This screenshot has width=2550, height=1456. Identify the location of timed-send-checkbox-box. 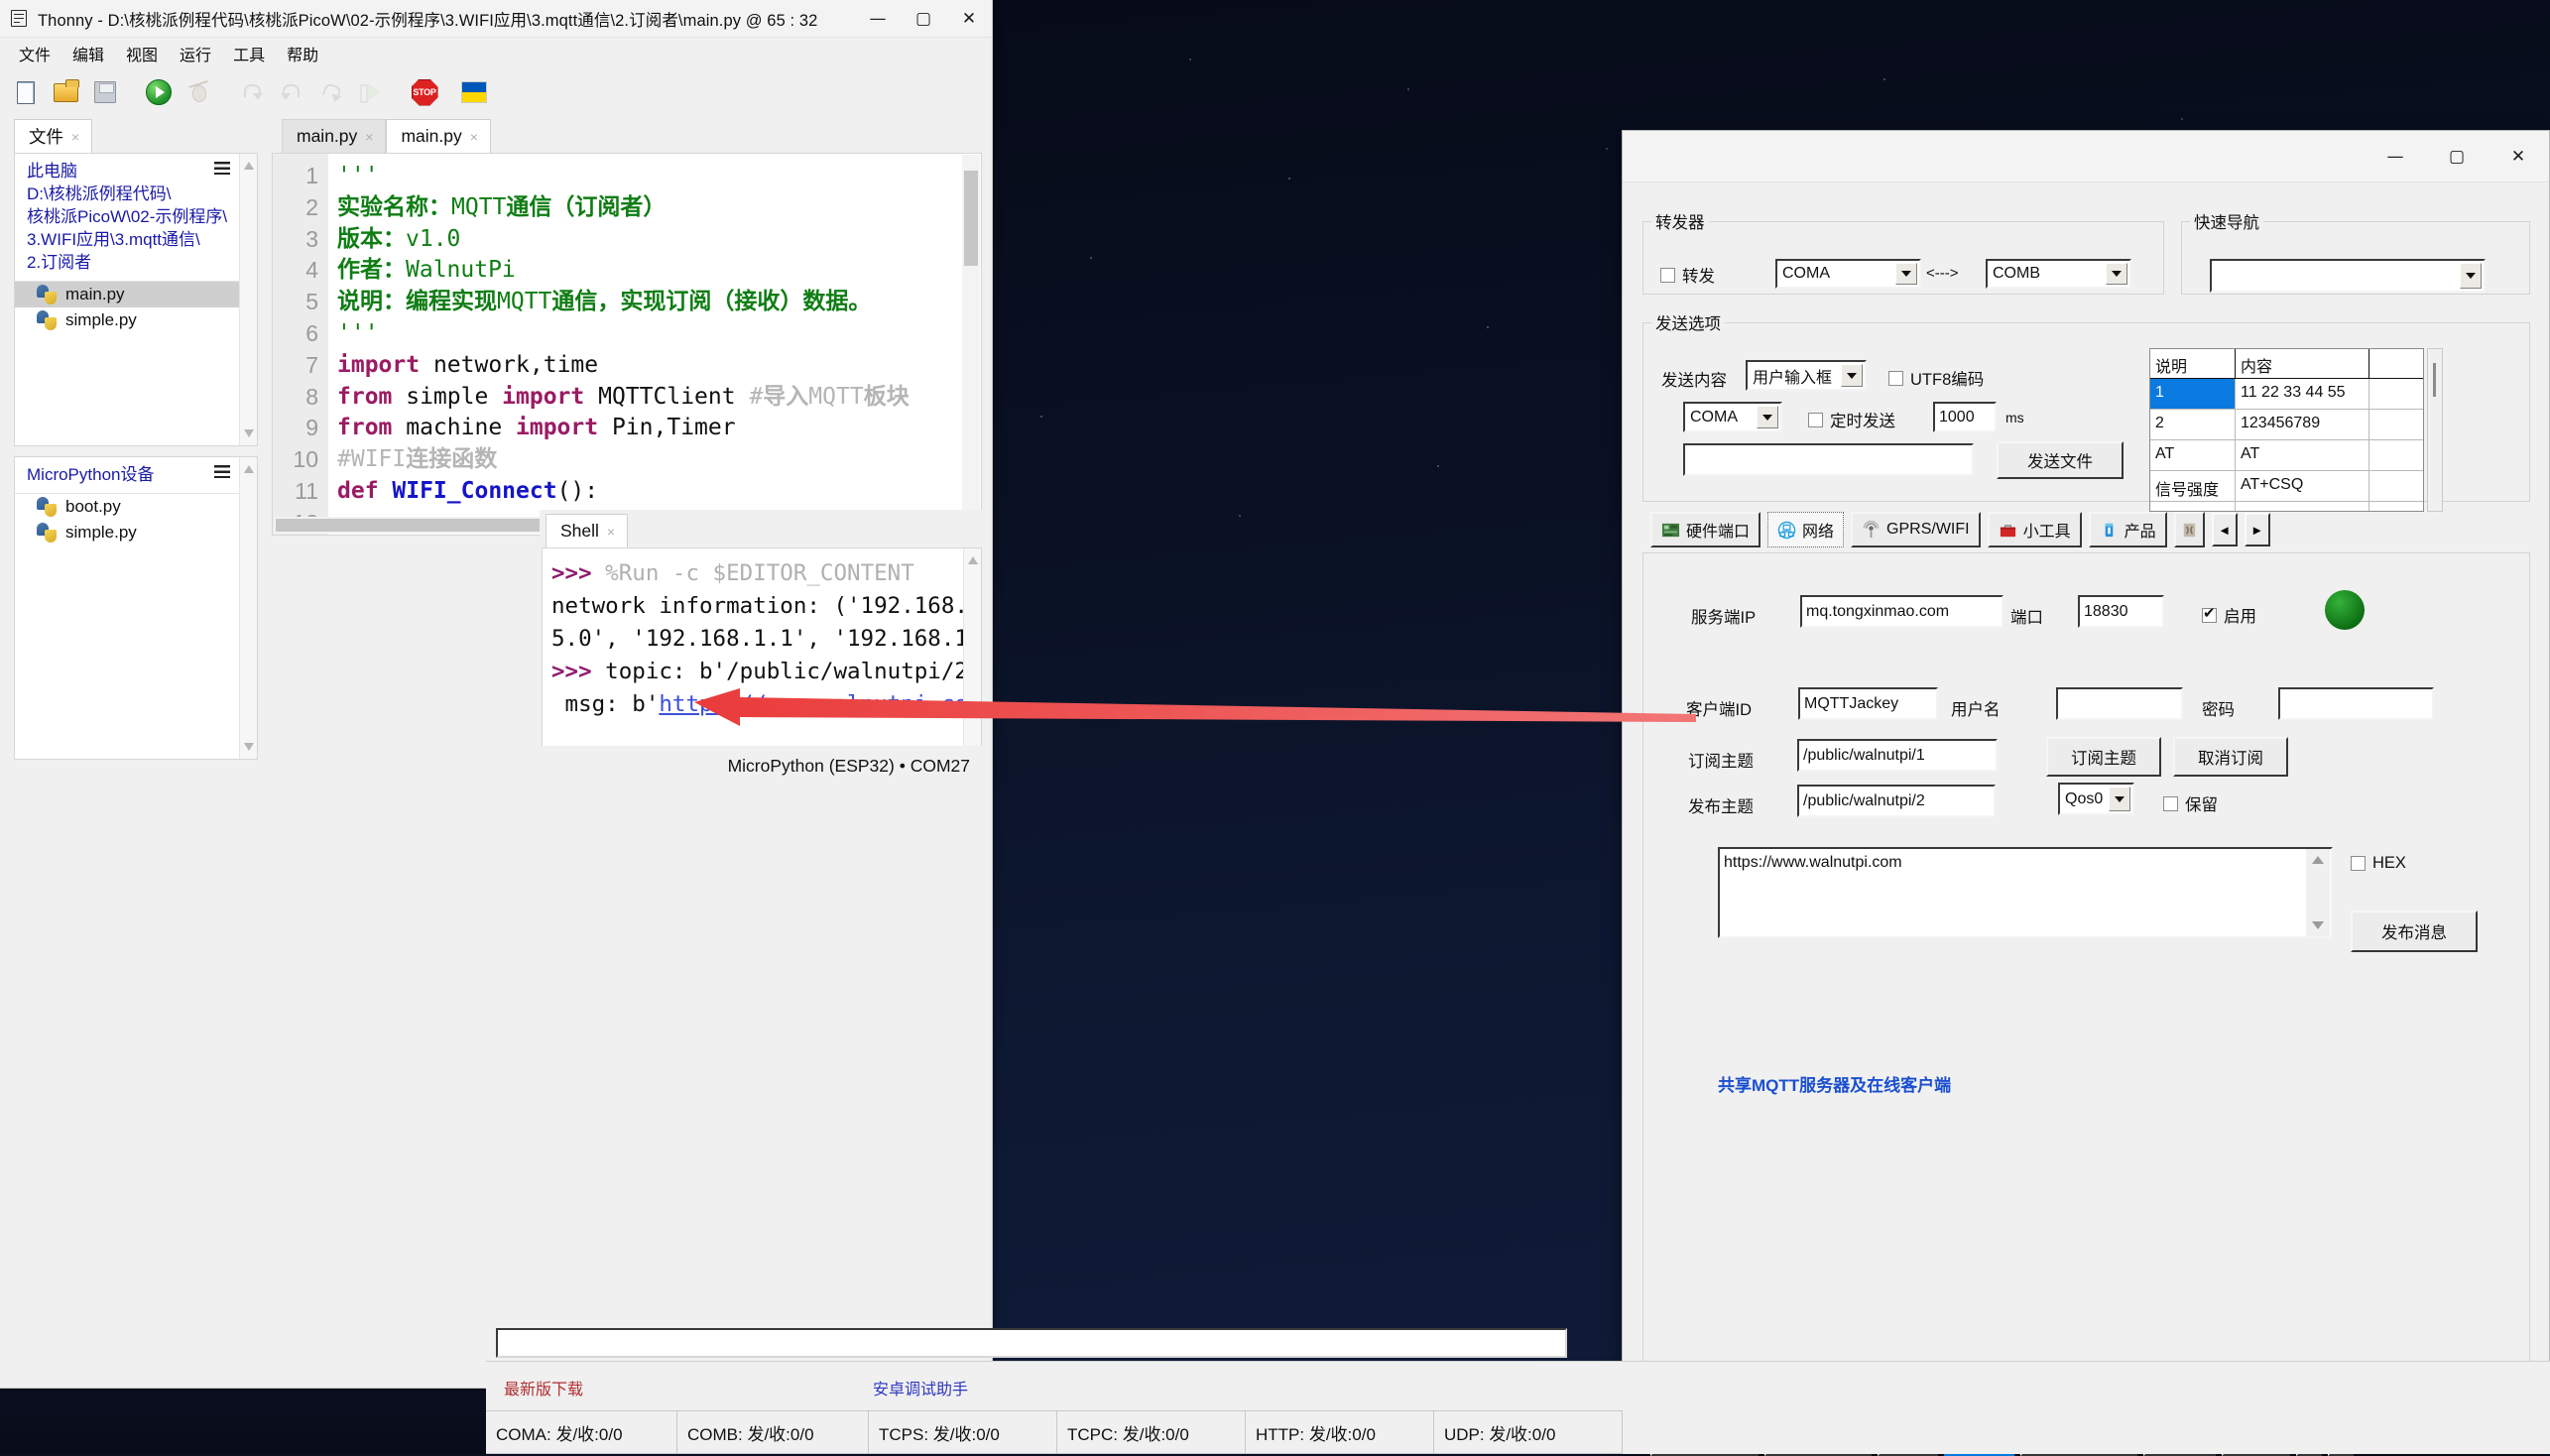
(1815, 419).